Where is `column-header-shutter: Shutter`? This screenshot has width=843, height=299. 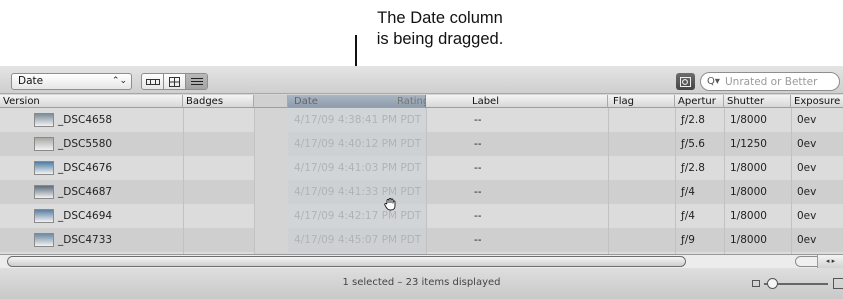 column-header-shutter: Shutter is located at coordinates (757, 101).